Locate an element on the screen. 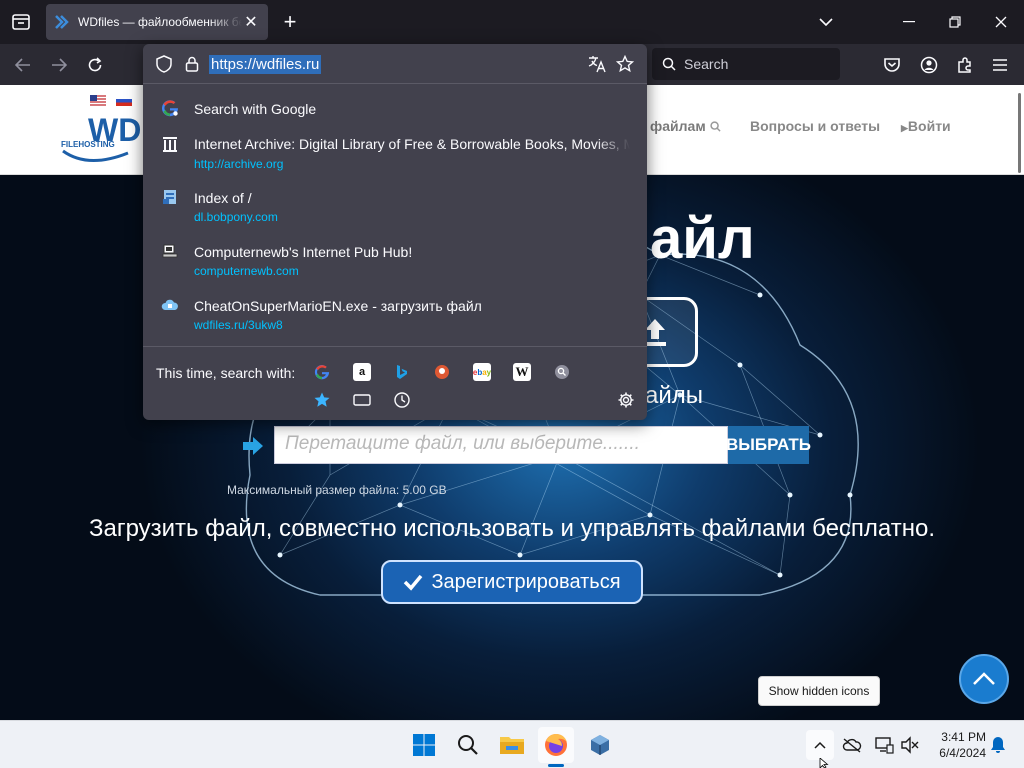 The height and width of the screenshot is (768, 1024). scroll-to-top-button is located at coordinates (984, 679).